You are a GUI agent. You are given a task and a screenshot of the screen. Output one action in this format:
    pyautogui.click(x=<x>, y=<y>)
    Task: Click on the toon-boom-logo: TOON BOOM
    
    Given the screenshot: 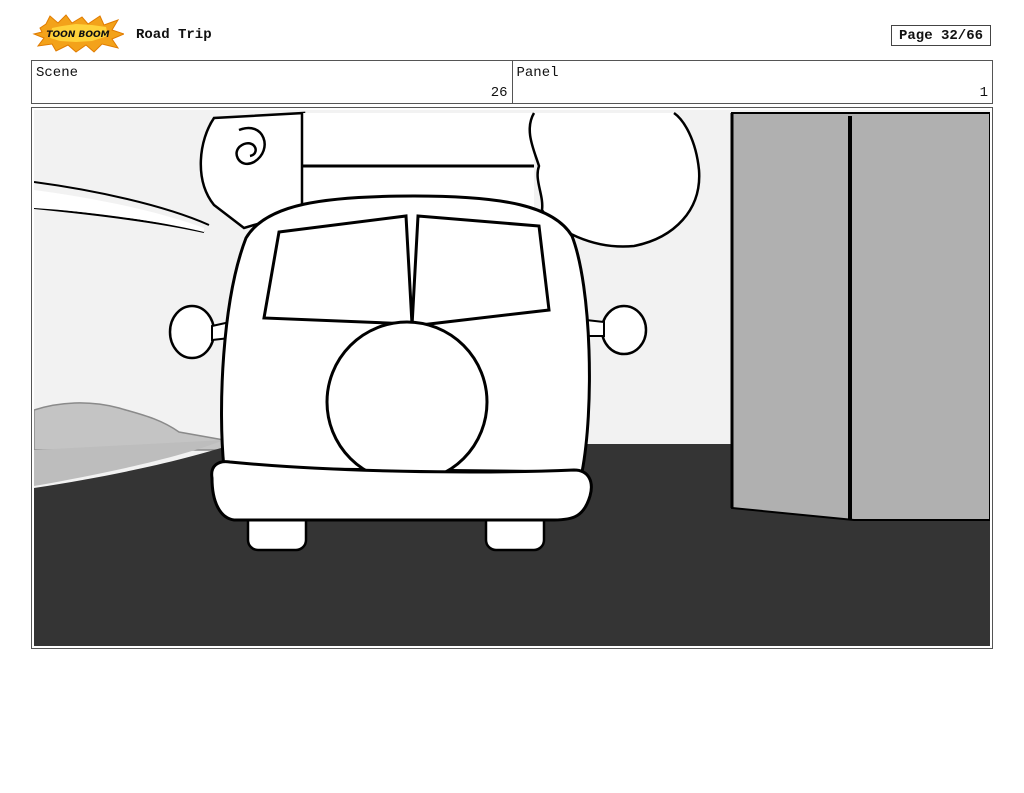 What is the action you would take?
    pyautogui.click(x=79, y=34)
    